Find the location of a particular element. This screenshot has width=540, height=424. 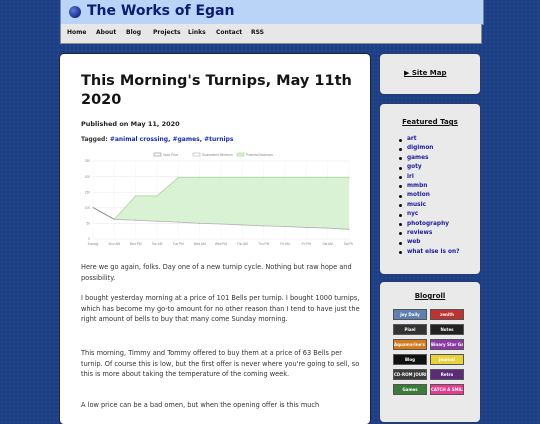

blogroll-badge: Binary Star Games is located at coordinates (447, 344).